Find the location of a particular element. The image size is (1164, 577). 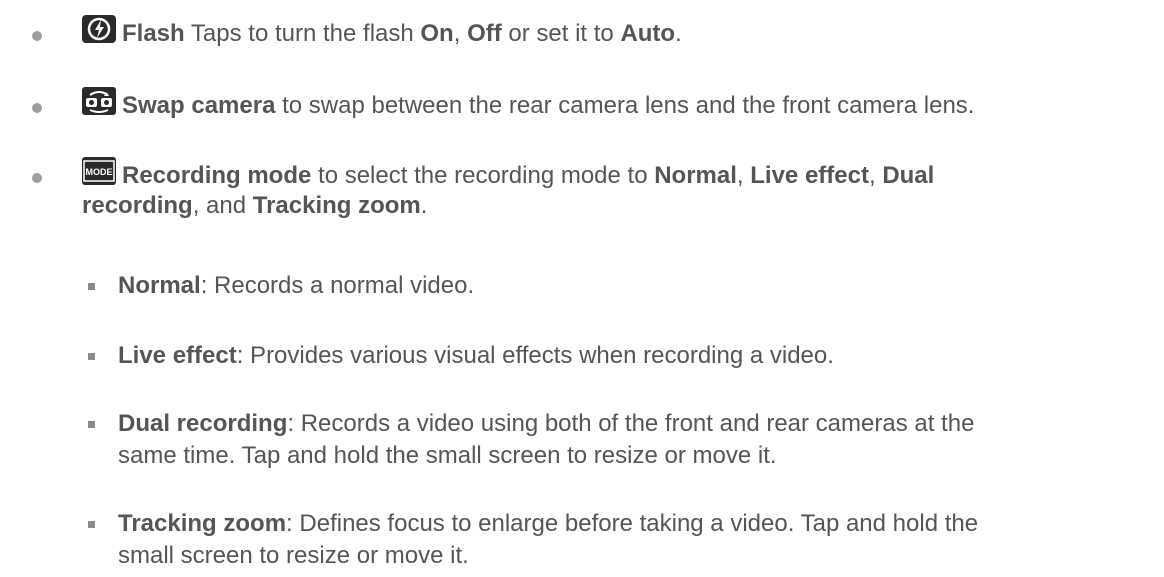

mode-option-dual-cont: recording is located at coordinates (137, 205).